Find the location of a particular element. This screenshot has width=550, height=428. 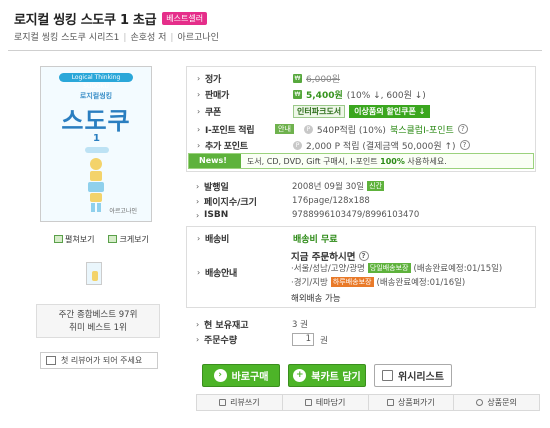

isbn-label: ISBN is located at coordinates (216, 215).